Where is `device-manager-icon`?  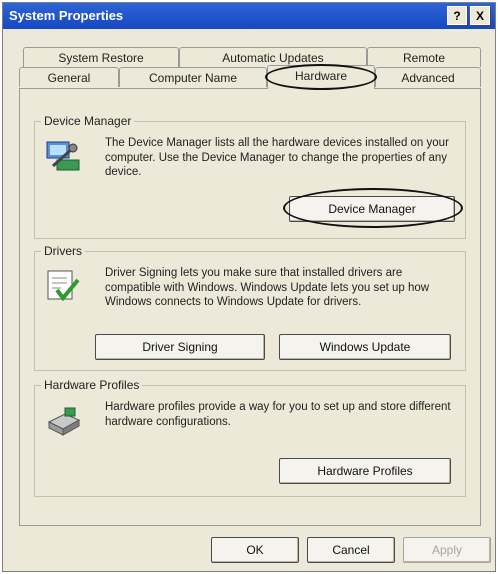 device-manager-icon is located at coordinates (63, 156).